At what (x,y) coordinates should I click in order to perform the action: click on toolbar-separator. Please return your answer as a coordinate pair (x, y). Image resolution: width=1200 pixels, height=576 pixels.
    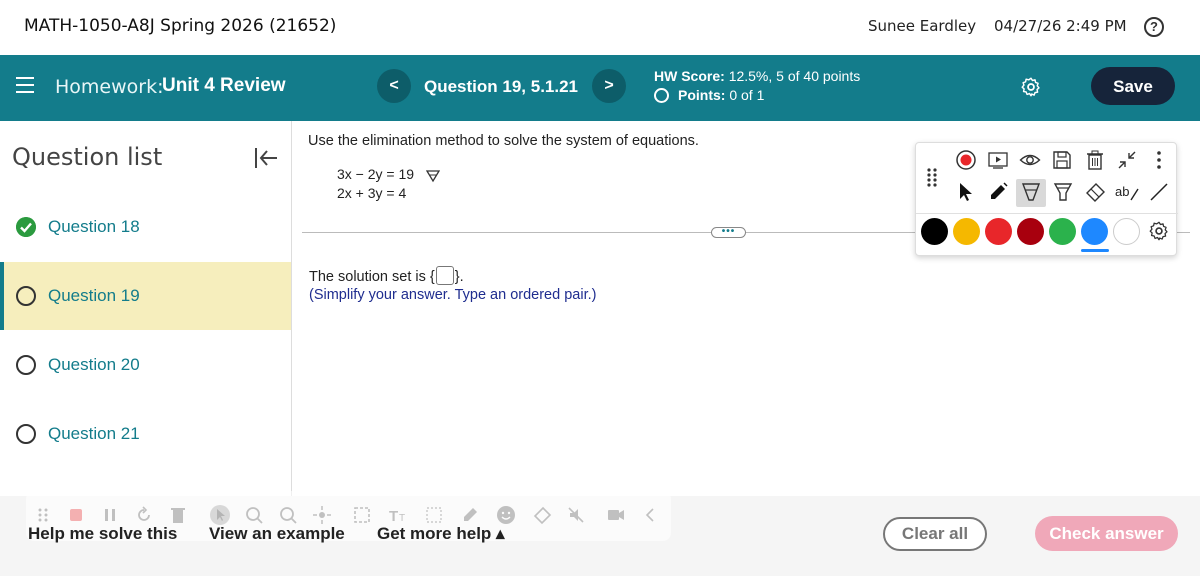
    Looking at the image, I should click on (1047, 213).